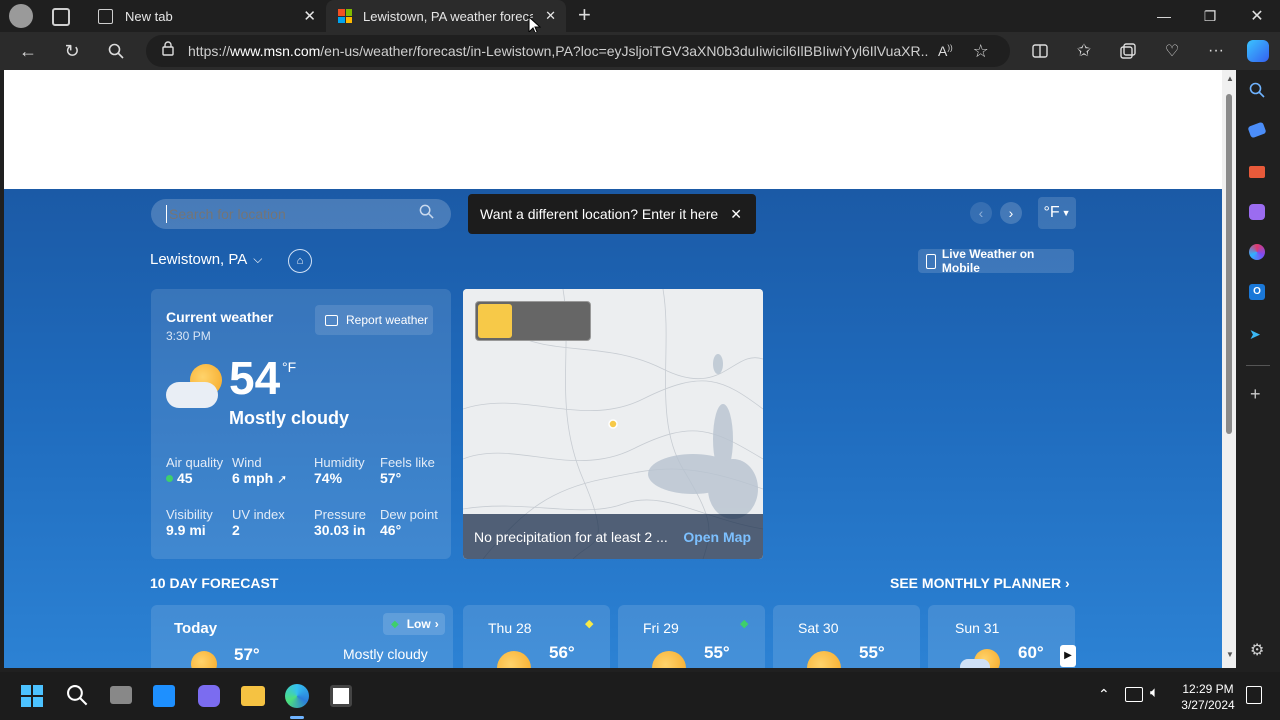  What do you see at coordinates (1258, 51) in the screenshot?
I see `copilot-icon` at bounding box center [1258, 51].